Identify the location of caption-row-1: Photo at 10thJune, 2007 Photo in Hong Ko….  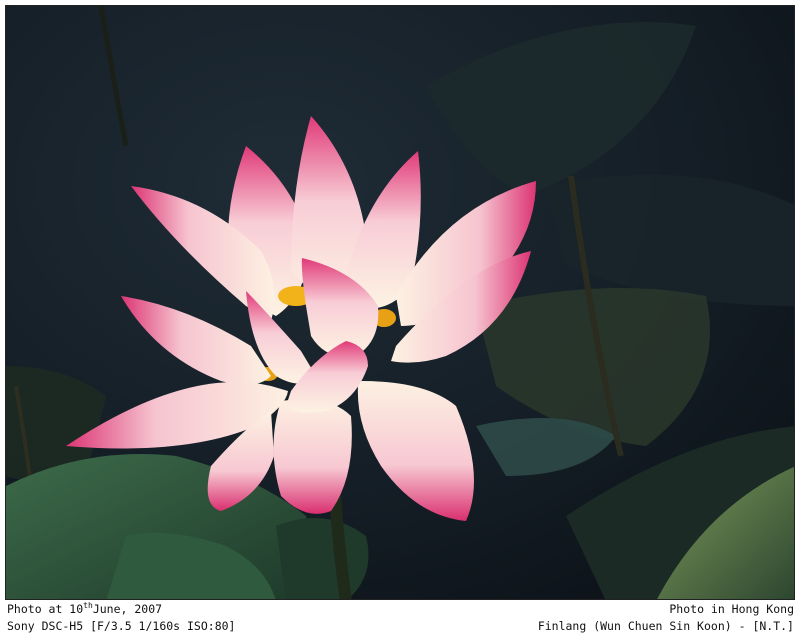
(400, 610).